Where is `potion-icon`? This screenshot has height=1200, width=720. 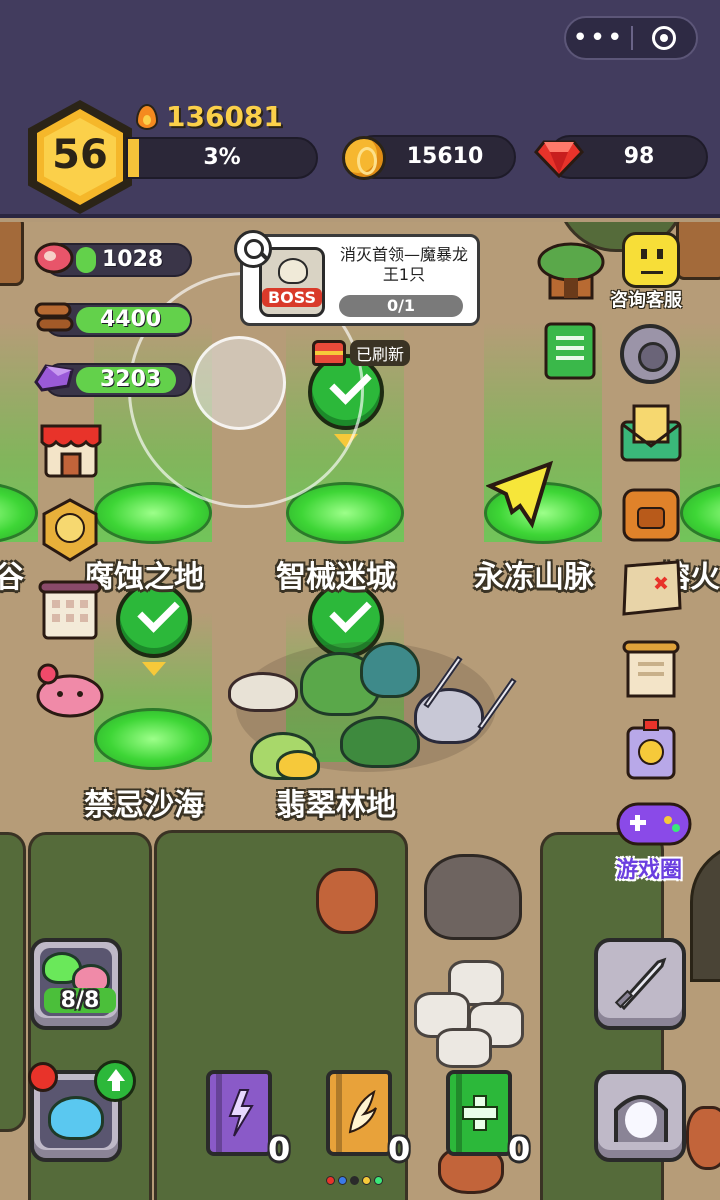 potion-icon is located at coordinates (651, 750).